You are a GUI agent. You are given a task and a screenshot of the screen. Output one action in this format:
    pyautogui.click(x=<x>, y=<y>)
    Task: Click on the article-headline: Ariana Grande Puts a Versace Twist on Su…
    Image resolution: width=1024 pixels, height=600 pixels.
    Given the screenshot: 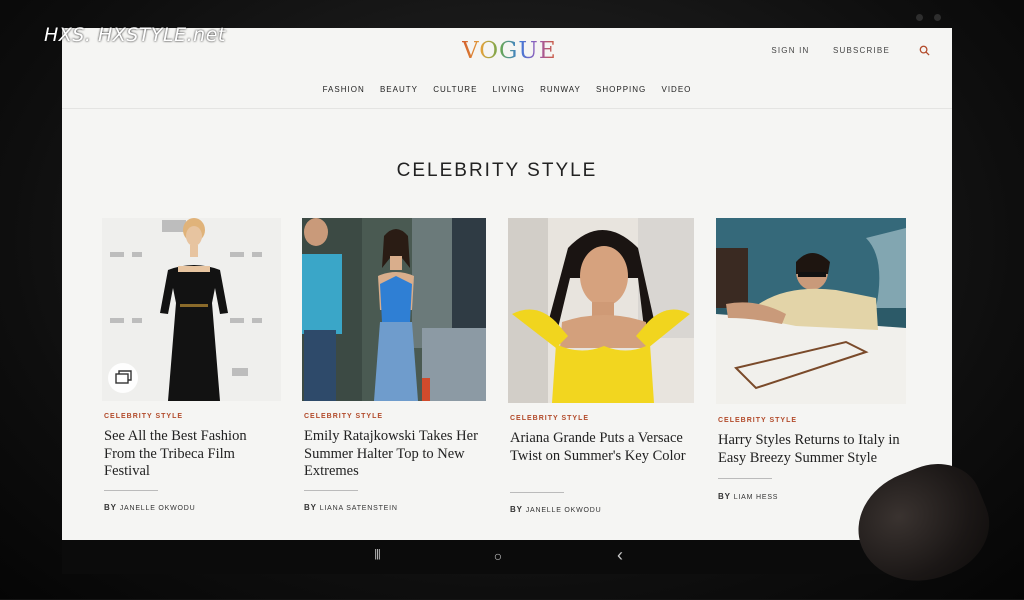 What is the action you would take?
    pyautogui.click(x=603, y=447)
    